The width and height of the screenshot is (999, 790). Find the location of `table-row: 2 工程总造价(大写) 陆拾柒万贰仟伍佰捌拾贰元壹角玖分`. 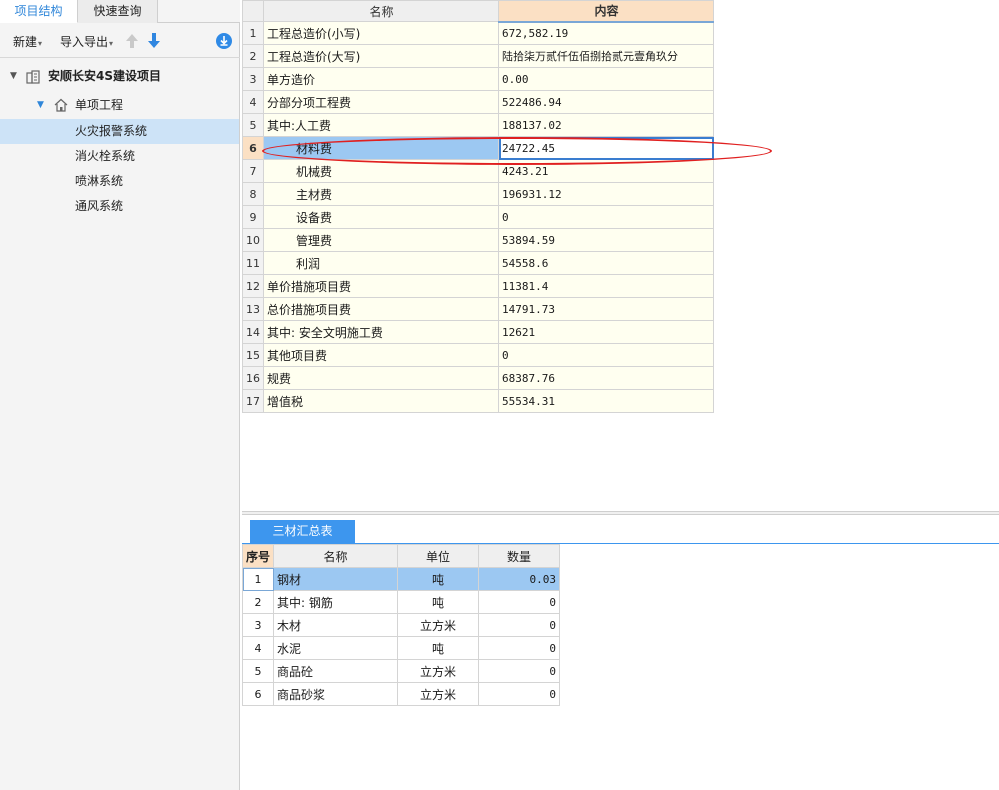

table-row: 2 工程总造价(大写) 陆拾柒万贰仟伍佰捌拾贰元壹角玖分 is located at coordinates (478, 56).